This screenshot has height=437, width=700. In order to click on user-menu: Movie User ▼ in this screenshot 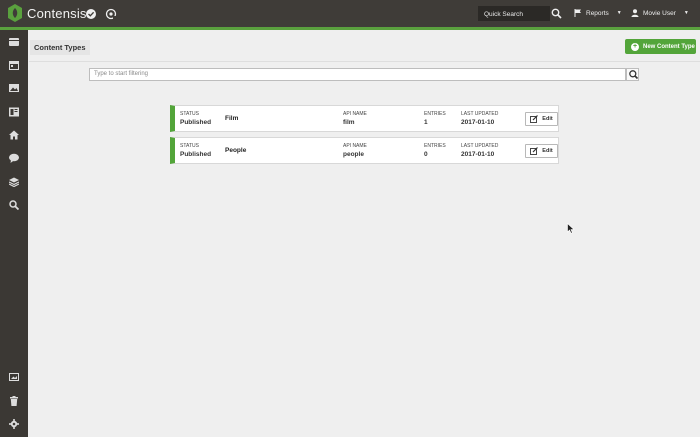, I will do `click(660, 13)`.